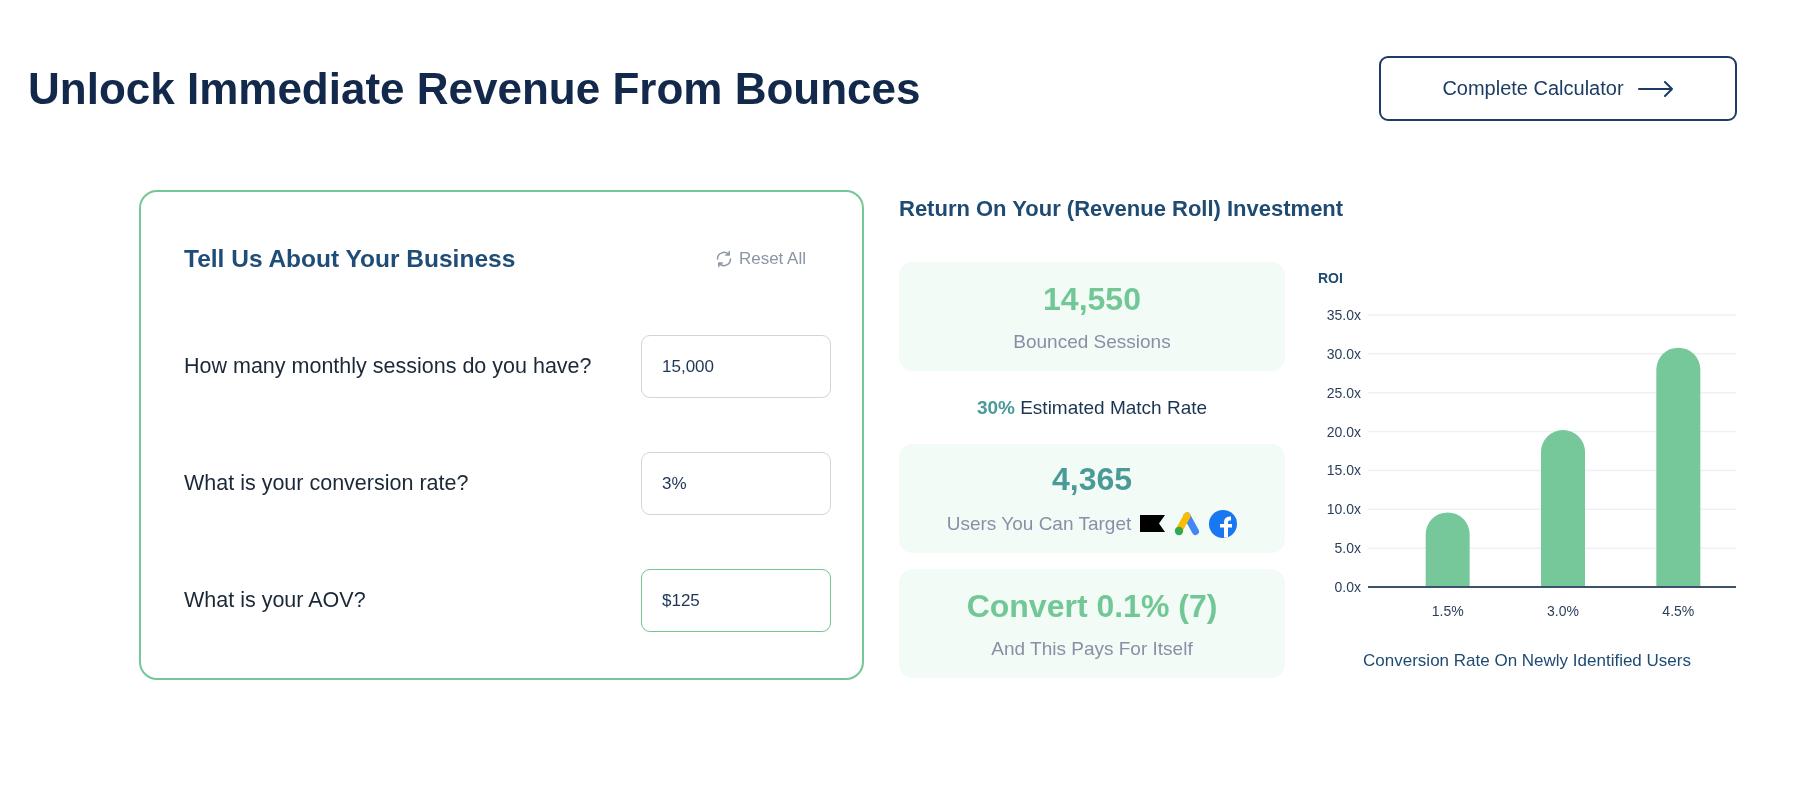 The height and width of the screenshot is (799, 1800). Describe the element at coordinates (1223, 523) in the screenshot. I see `f-logo-icon` at that location.